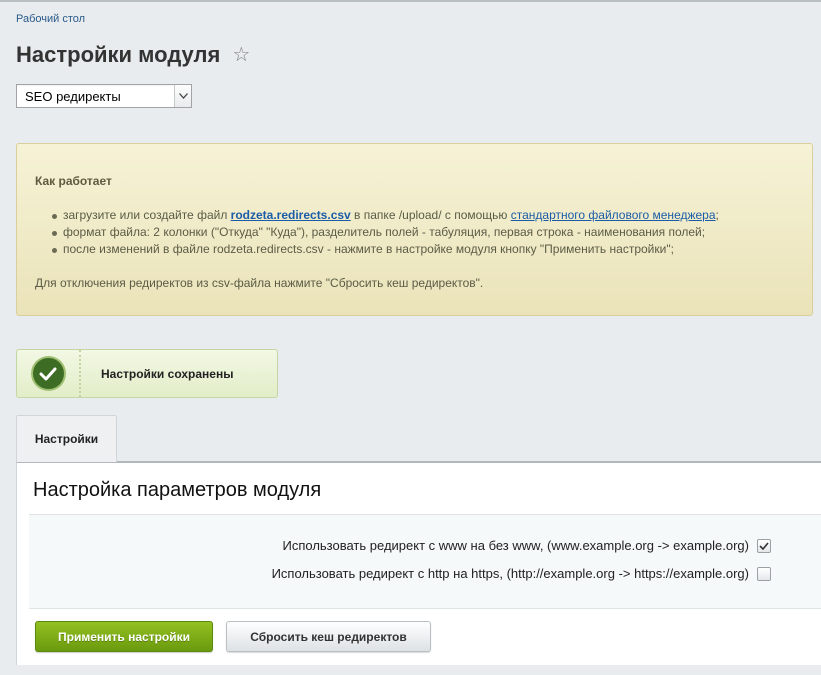 This screenshot has height=675, width=821. I want to click on https-redirect-checkbox, so click(764, 573).